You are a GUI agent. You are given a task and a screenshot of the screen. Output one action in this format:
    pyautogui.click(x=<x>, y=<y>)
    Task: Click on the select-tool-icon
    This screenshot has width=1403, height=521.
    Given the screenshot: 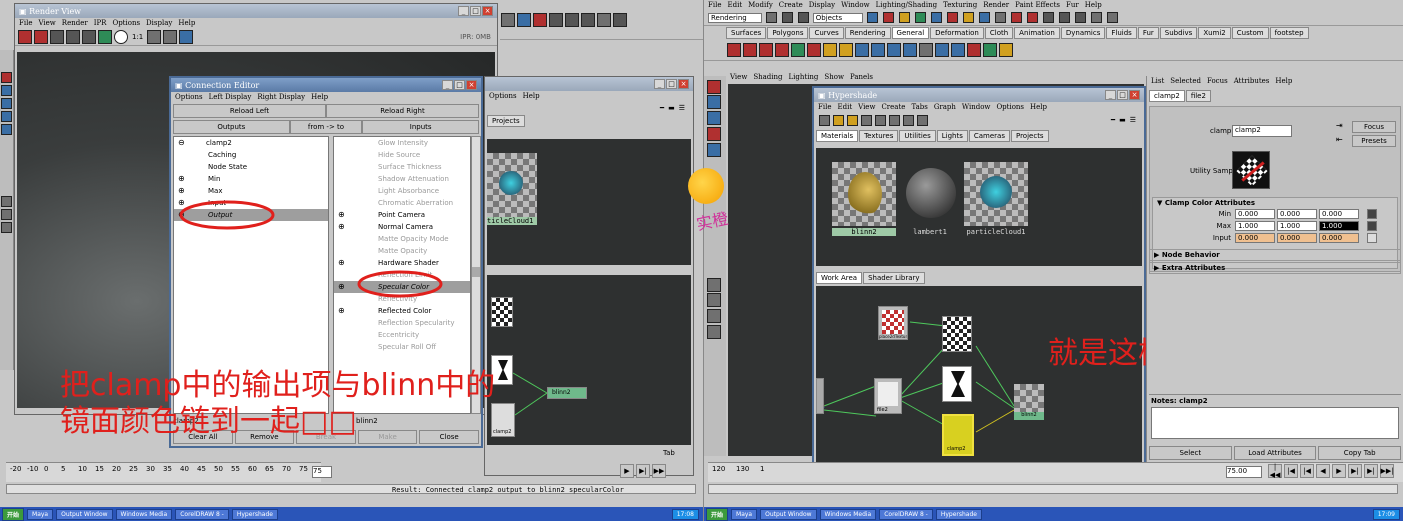 What is the action you would take?
    pyautogui.click(x=714, y=87)
    